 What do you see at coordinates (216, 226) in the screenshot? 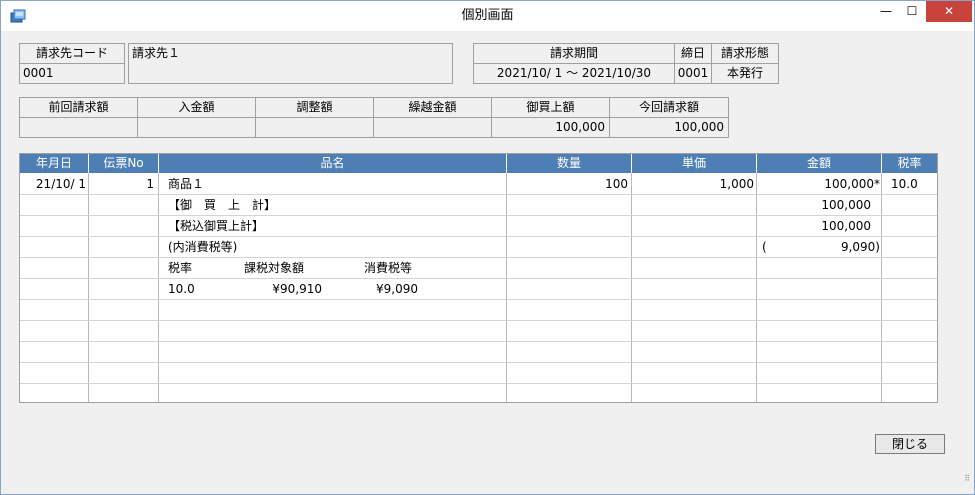
I see `row3-tax-included-label: 【税込御買上計】` at bounding box center [216, 226].